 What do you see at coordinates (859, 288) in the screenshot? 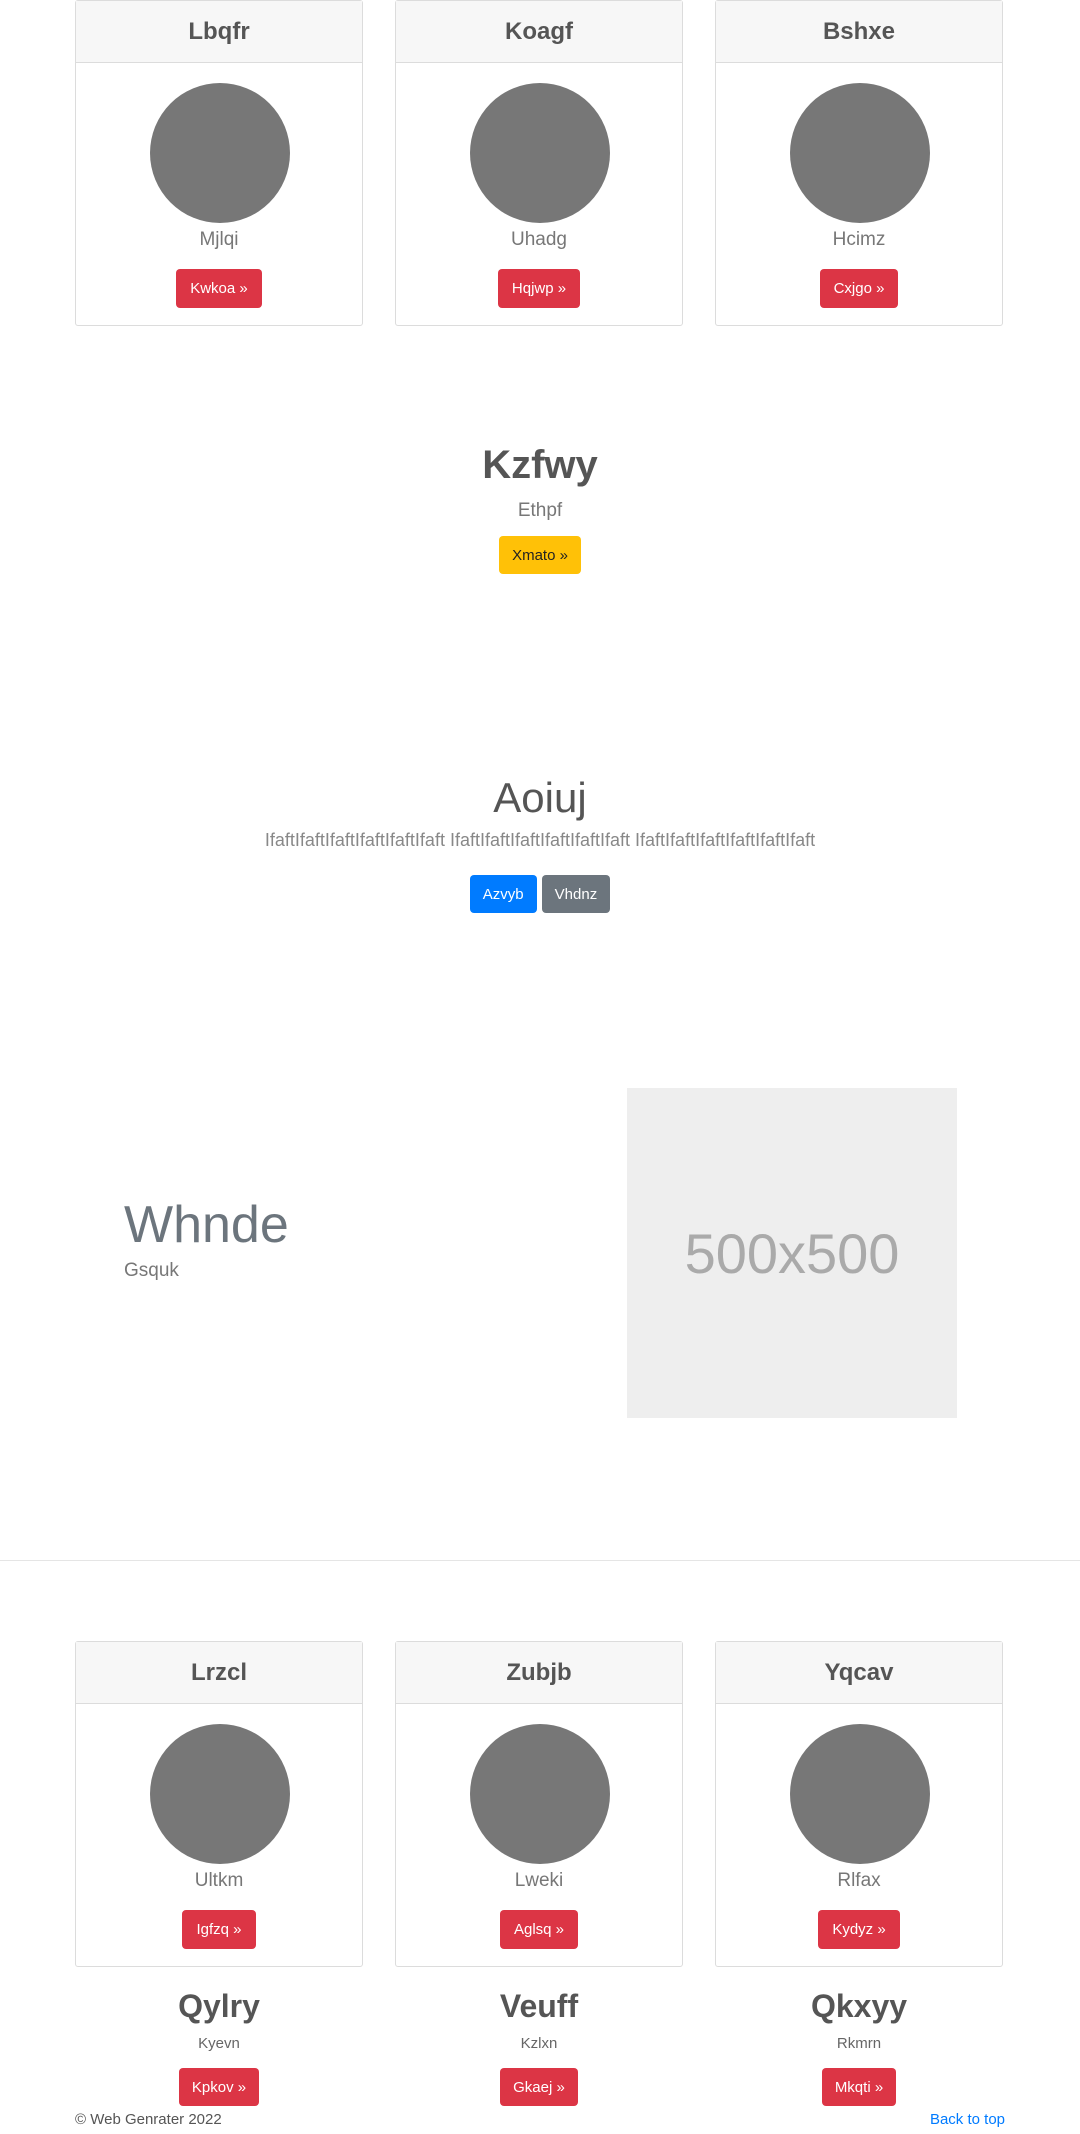
I see `card-button: Cxjgo »` at bounding box center [859, 288].